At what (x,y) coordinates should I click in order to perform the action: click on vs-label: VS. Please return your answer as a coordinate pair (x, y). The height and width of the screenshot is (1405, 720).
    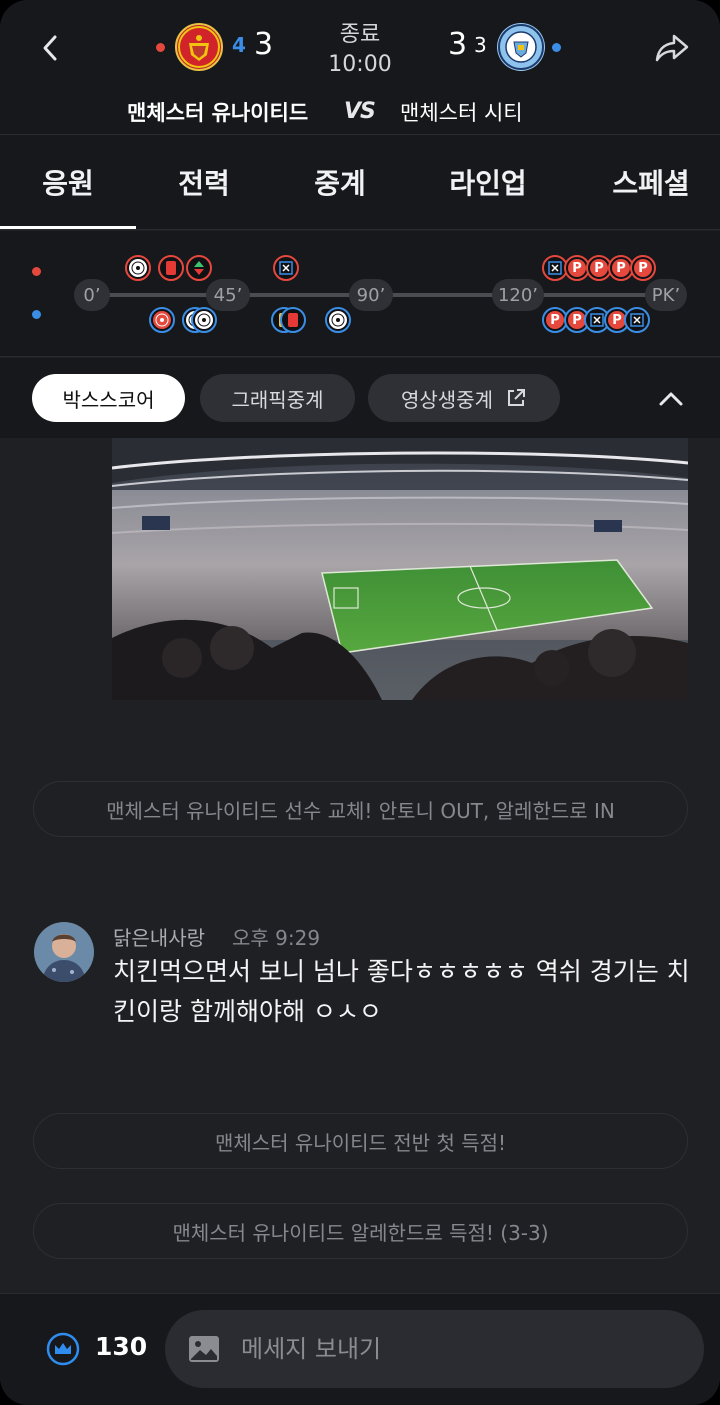
    Looking at the image, I should click on (360, 111).